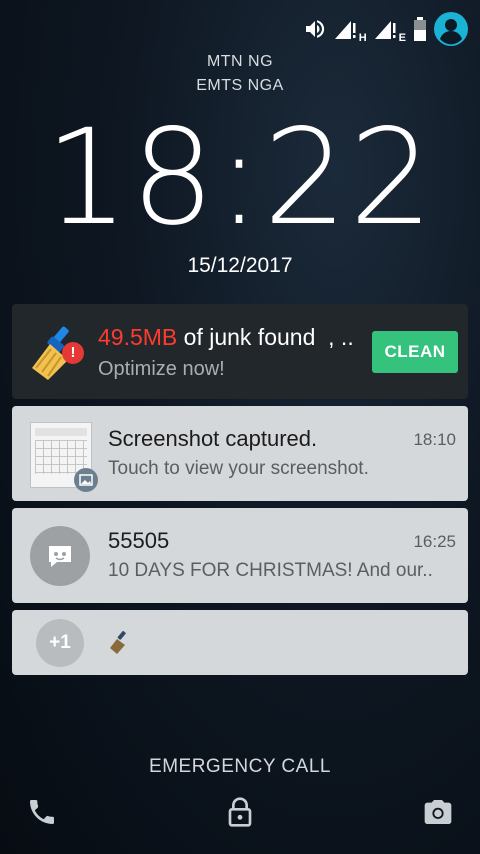 The width and height of the screenshot is (480, 854). Describe the element at coordinates (265, 337) in the screenshot. I see `junk-found-text: of junk found , ..` at that location.